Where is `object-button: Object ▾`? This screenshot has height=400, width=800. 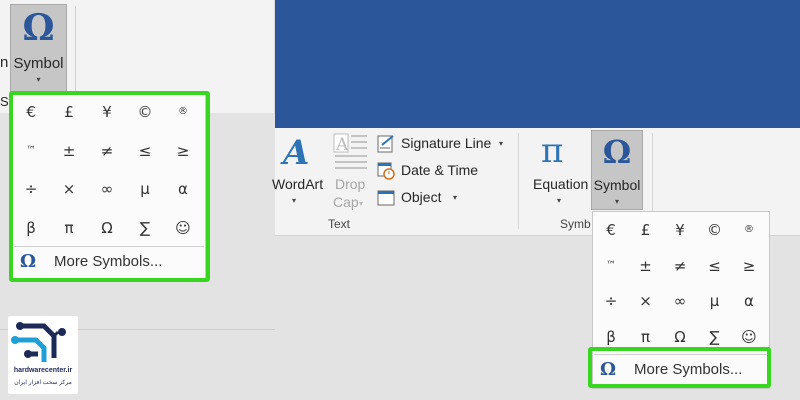
object-button: Object ▾ is located at coordinates (422, 198).